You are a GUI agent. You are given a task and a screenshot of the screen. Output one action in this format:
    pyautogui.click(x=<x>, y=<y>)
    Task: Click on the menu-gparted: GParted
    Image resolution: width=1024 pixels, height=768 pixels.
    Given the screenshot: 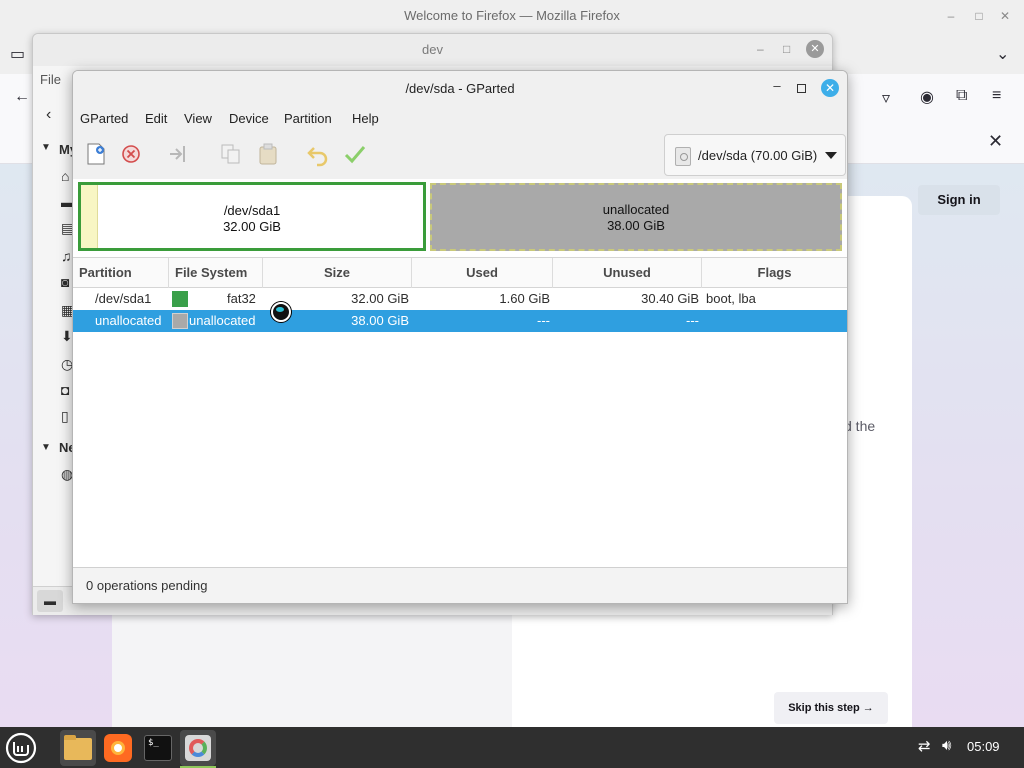 What is the action you would take?
    pyautogui.click(x=104, y=118)
    